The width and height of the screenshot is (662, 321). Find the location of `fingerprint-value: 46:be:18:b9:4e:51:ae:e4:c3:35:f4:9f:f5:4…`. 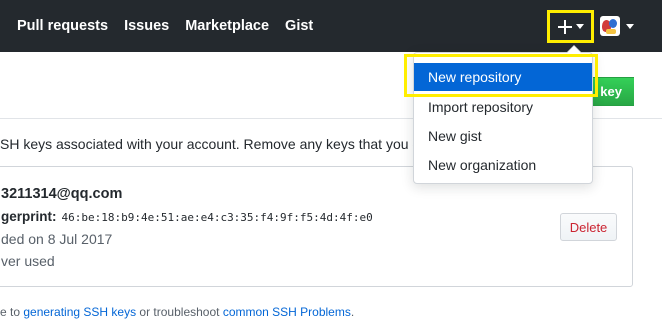

fingerprint-value: 46:be:18:b9:4e:51:ae:e4:c3:35:f4:9f:f5:4… is located at coordinates (217, 217).